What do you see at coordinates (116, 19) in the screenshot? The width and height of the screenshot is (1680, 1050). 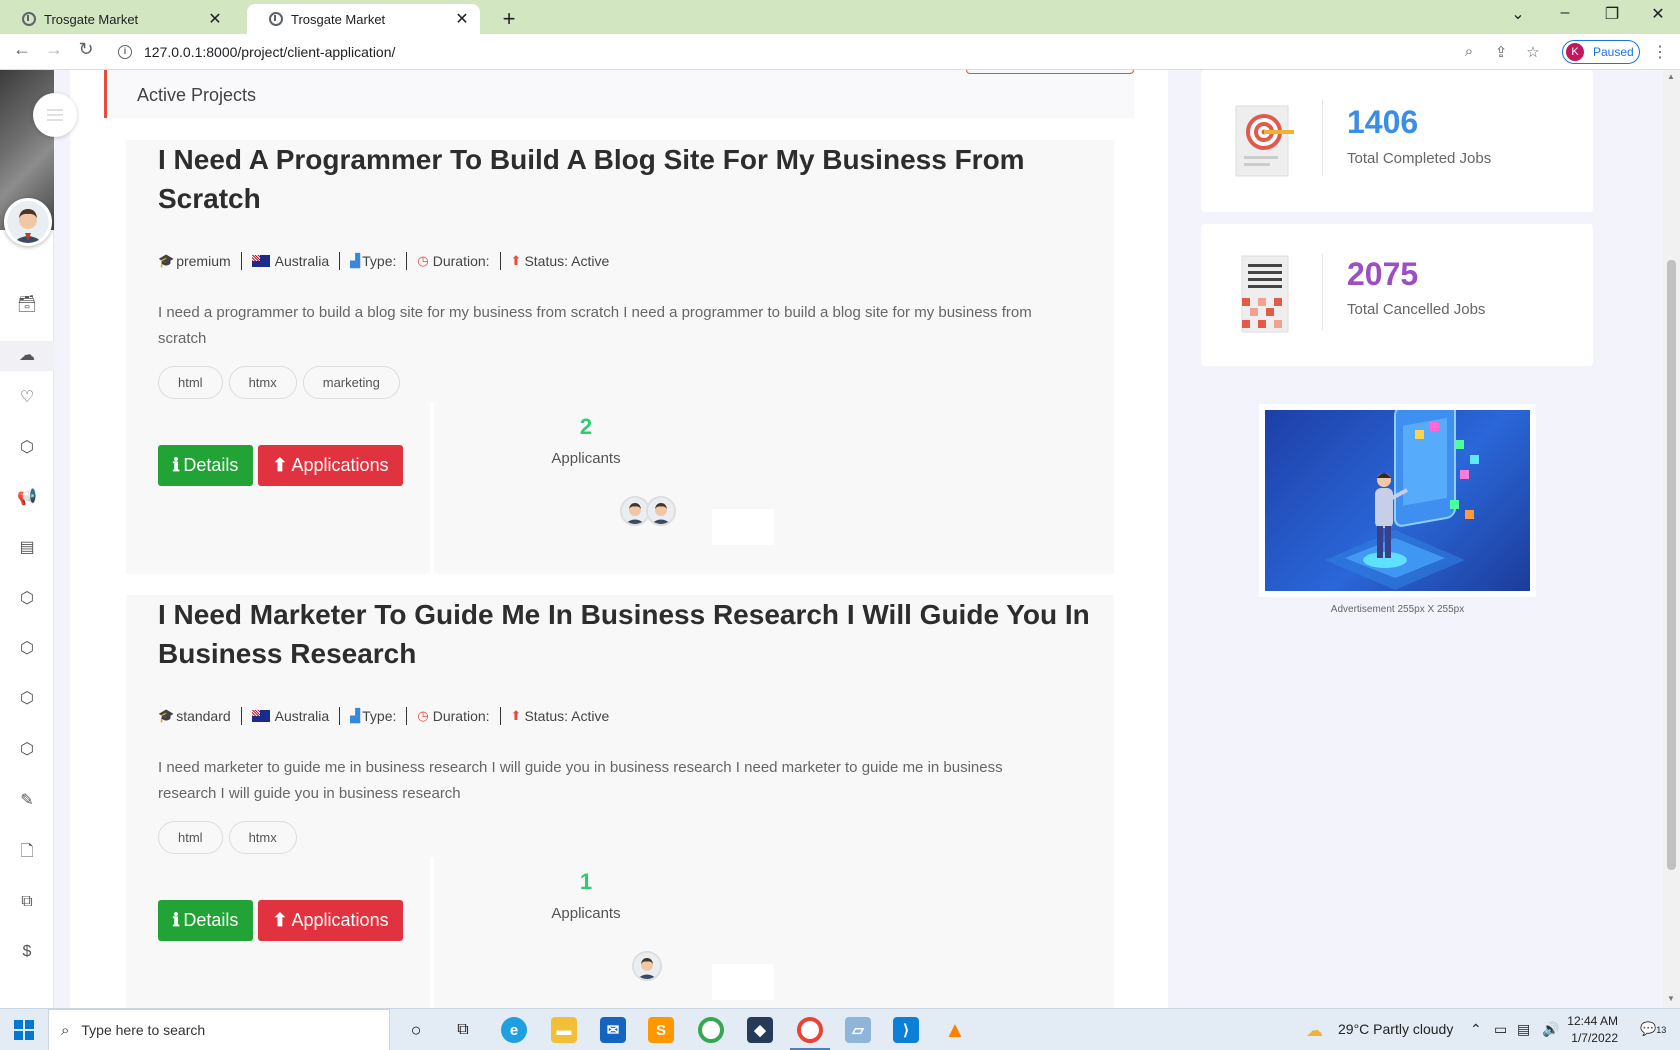 I see `browser-tab: Trosgate Market ✕` at bounding box center [116, 19].